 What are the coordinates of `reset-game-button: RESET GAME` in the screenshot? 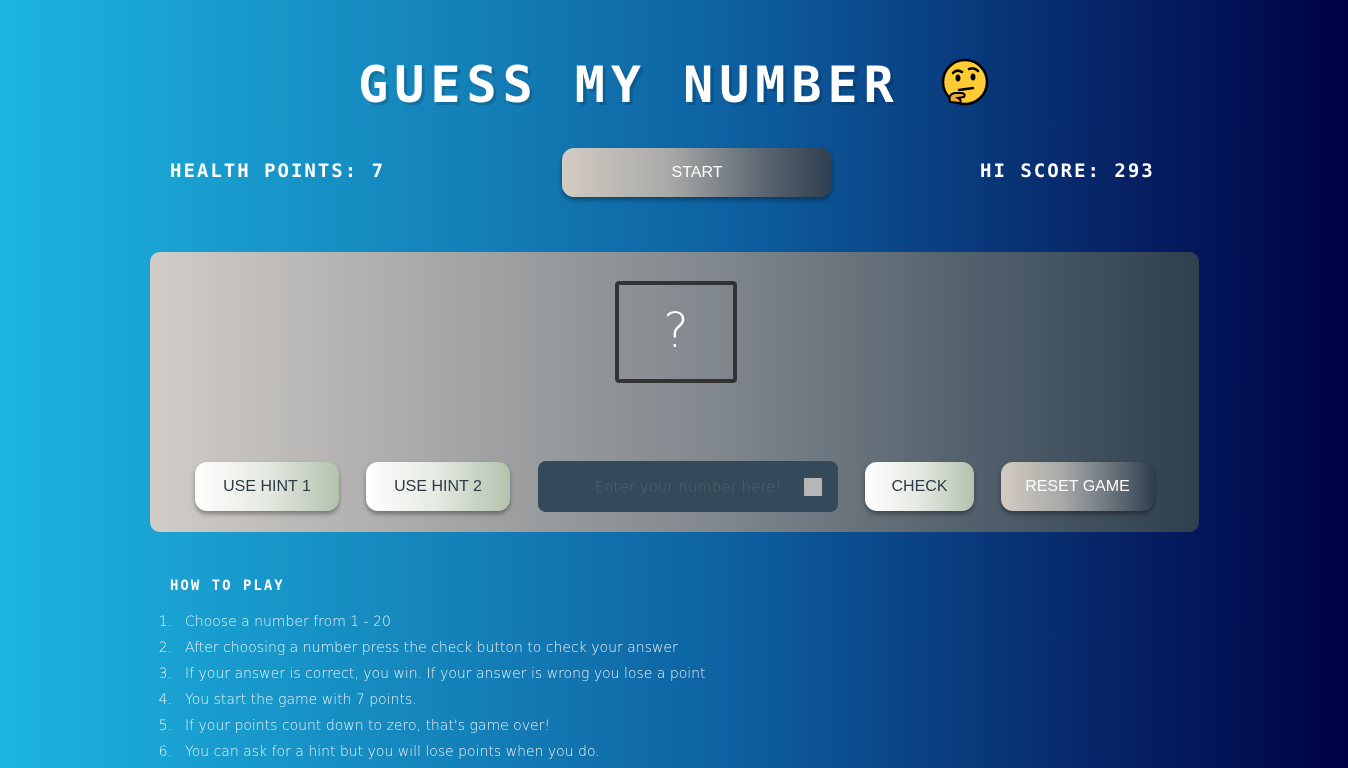 It's located at (1077, 486).